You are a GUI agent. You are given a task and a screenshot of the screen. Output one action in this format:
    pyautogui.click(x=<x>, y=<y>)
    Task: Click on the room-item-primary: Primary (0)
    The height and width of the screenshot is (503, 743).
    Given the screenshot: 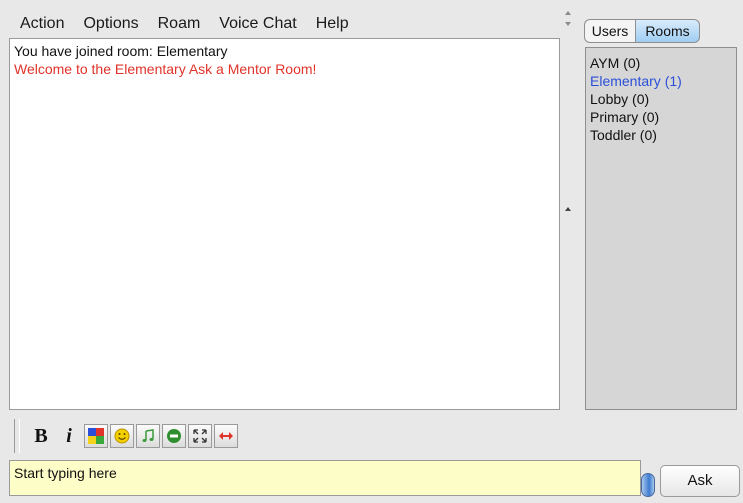 What is the action you would take?
    pyautogui.click(x=661, y=117)
    